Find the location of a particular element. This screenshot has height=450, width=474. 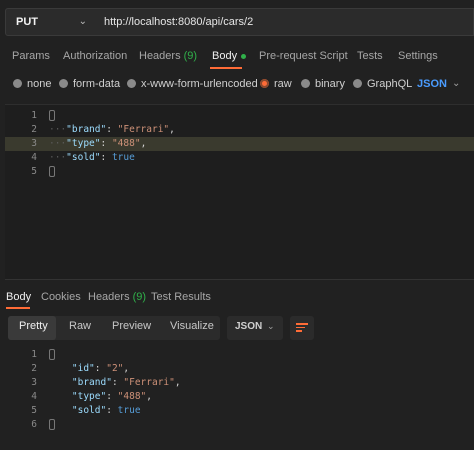

response-tab-cookies: Cookies is located at coordinates (61, 297).